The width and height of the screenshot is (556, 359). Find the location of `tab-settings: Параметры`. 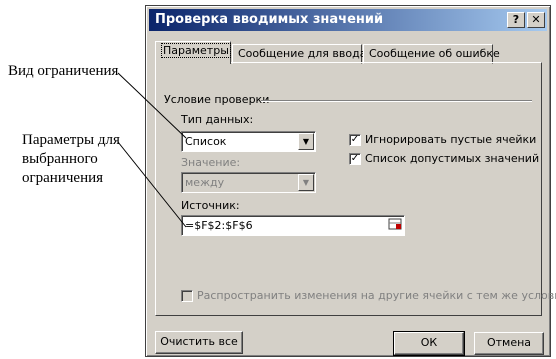

tab-settings: Параметры is located at coordinates (193, 52).